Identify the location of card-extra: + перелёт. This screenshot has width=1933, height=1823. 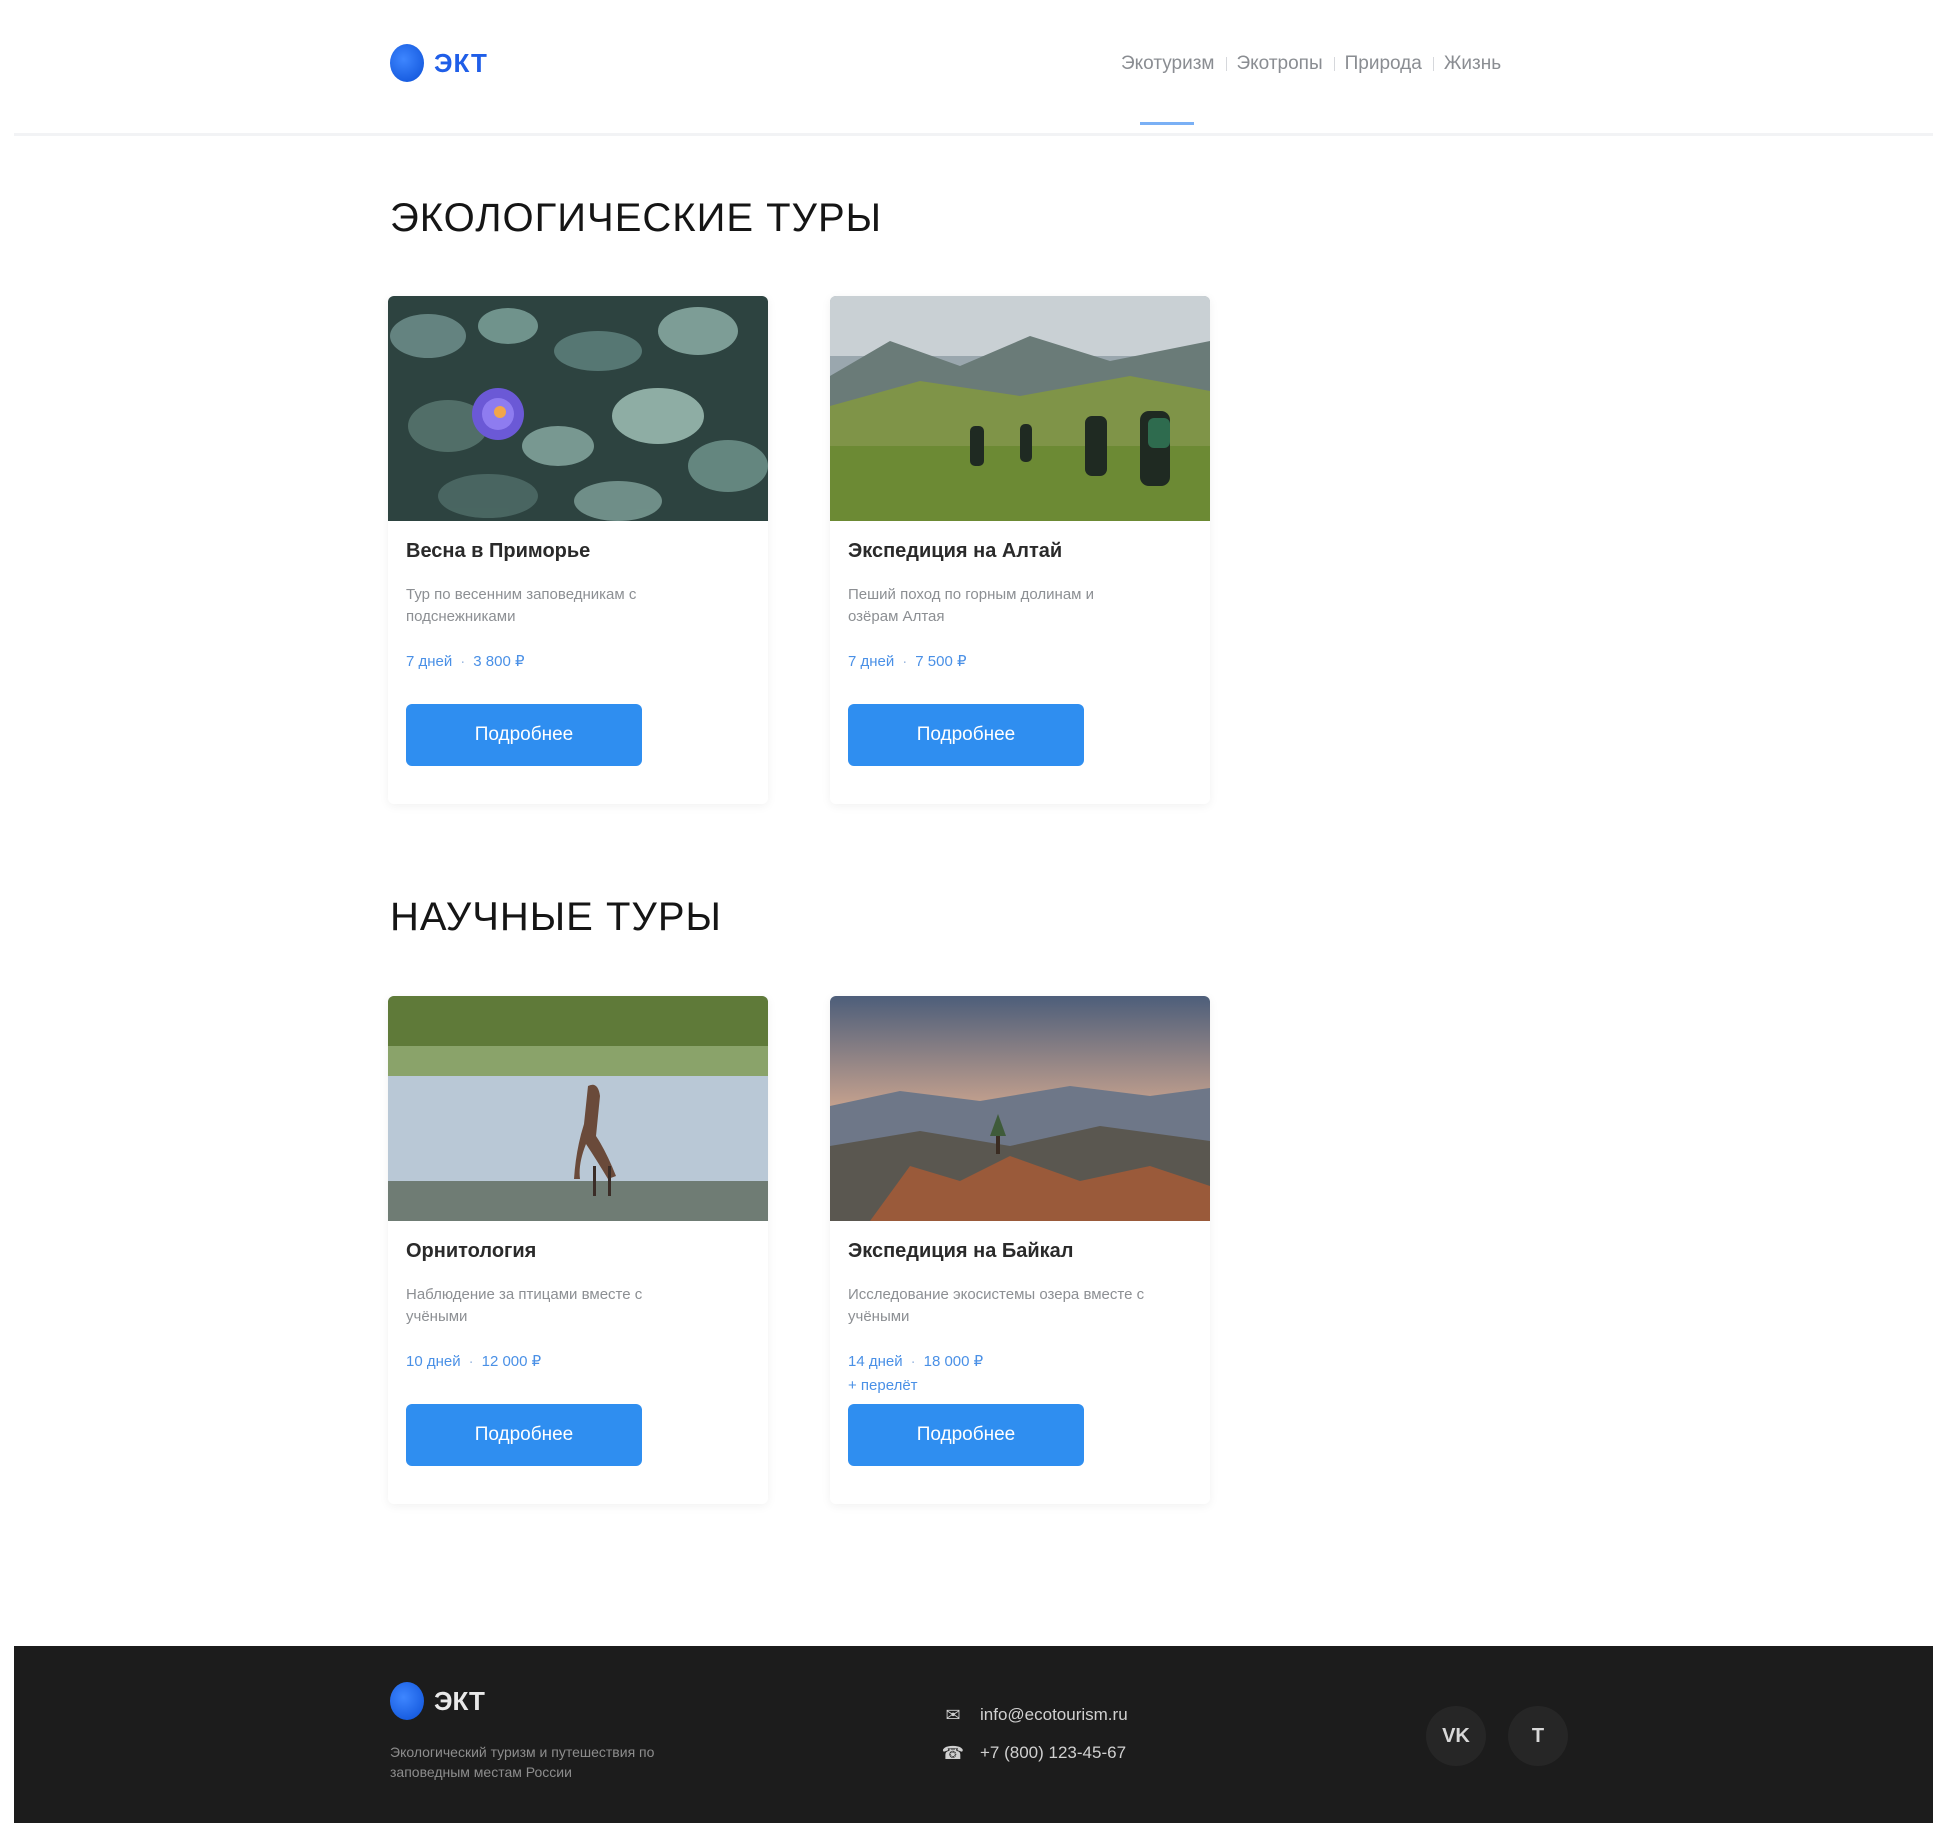
(883, 1385).